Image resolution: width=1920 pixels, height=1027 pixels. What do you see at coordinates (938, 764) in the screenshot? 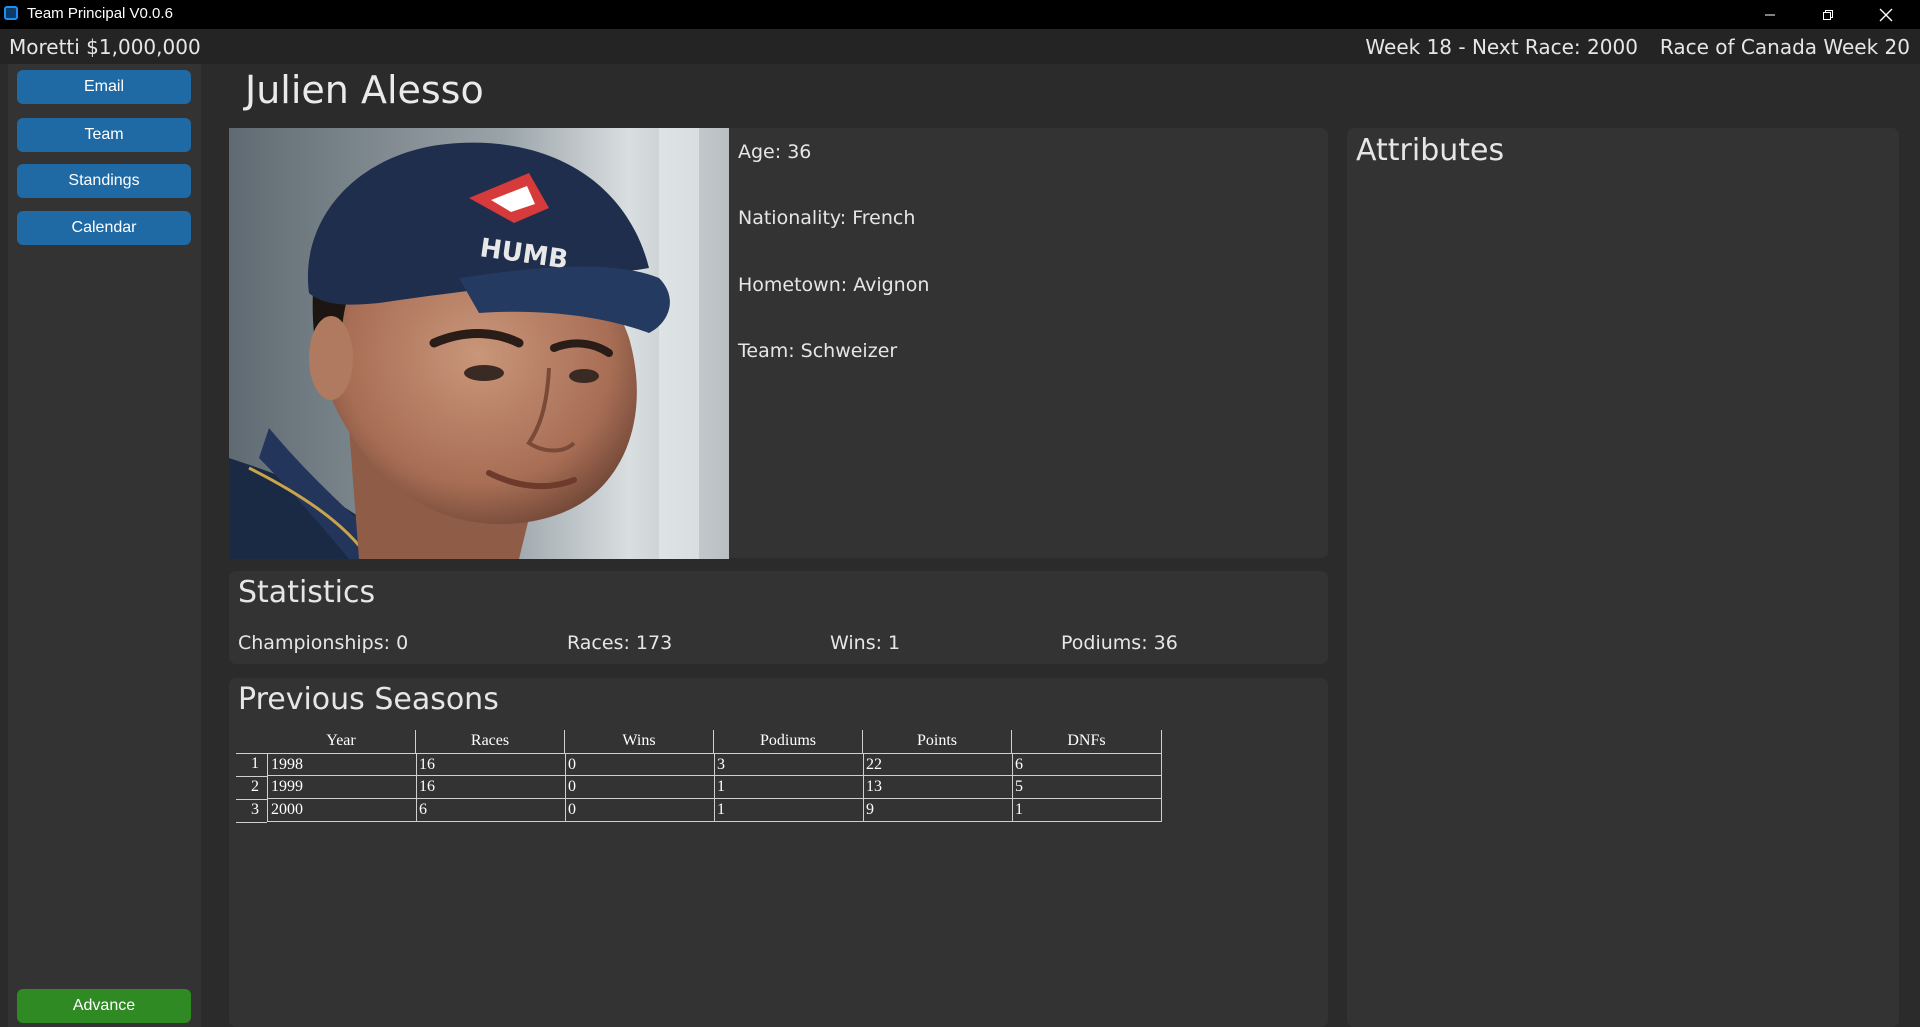
I see `cell-points: 22` at bounding box center [938, 764].